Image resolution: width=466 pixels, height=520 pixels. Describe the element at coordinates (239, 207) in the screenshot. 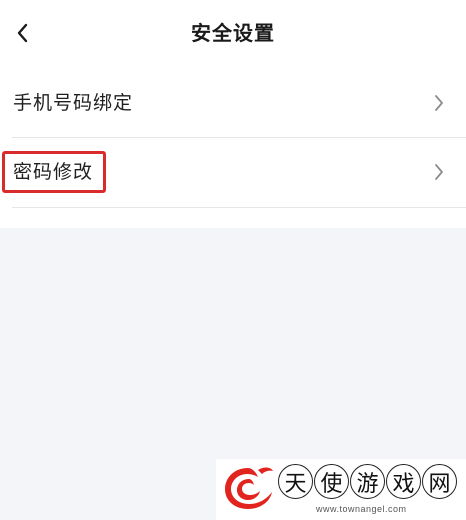

I see `list-divider` at that location.